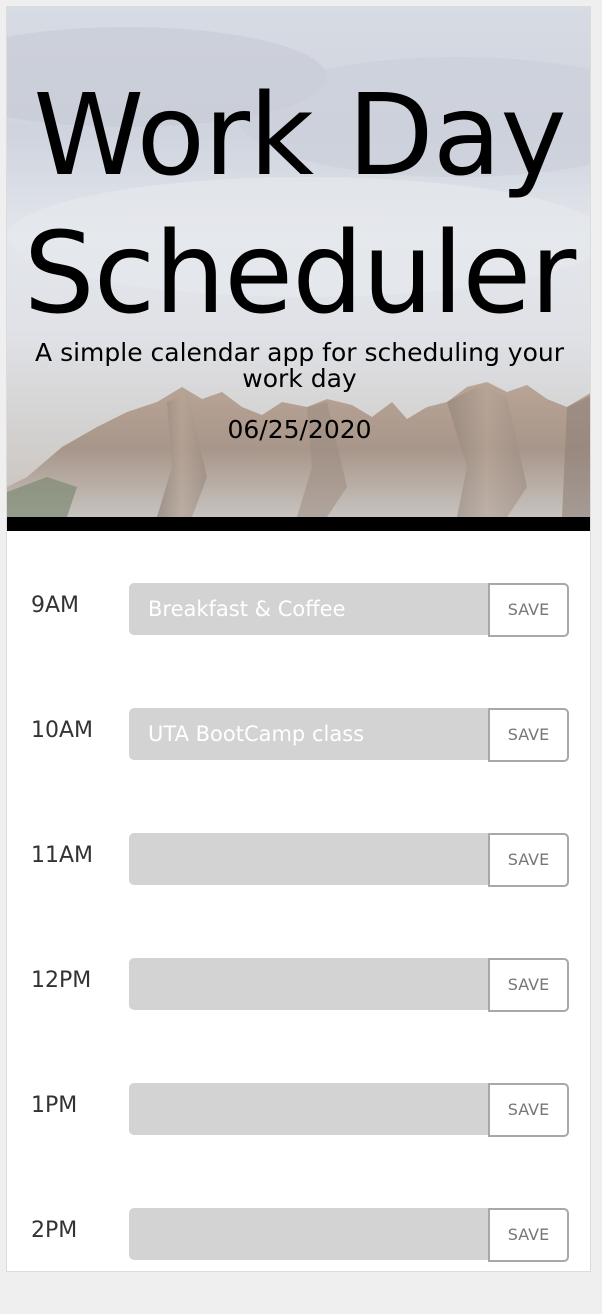 This screenshot has height=1314, width=602. What do you see at coordinates (298, 524) in the screenshot?
I see `header-divider-bar` at bounding box center [298, 524].